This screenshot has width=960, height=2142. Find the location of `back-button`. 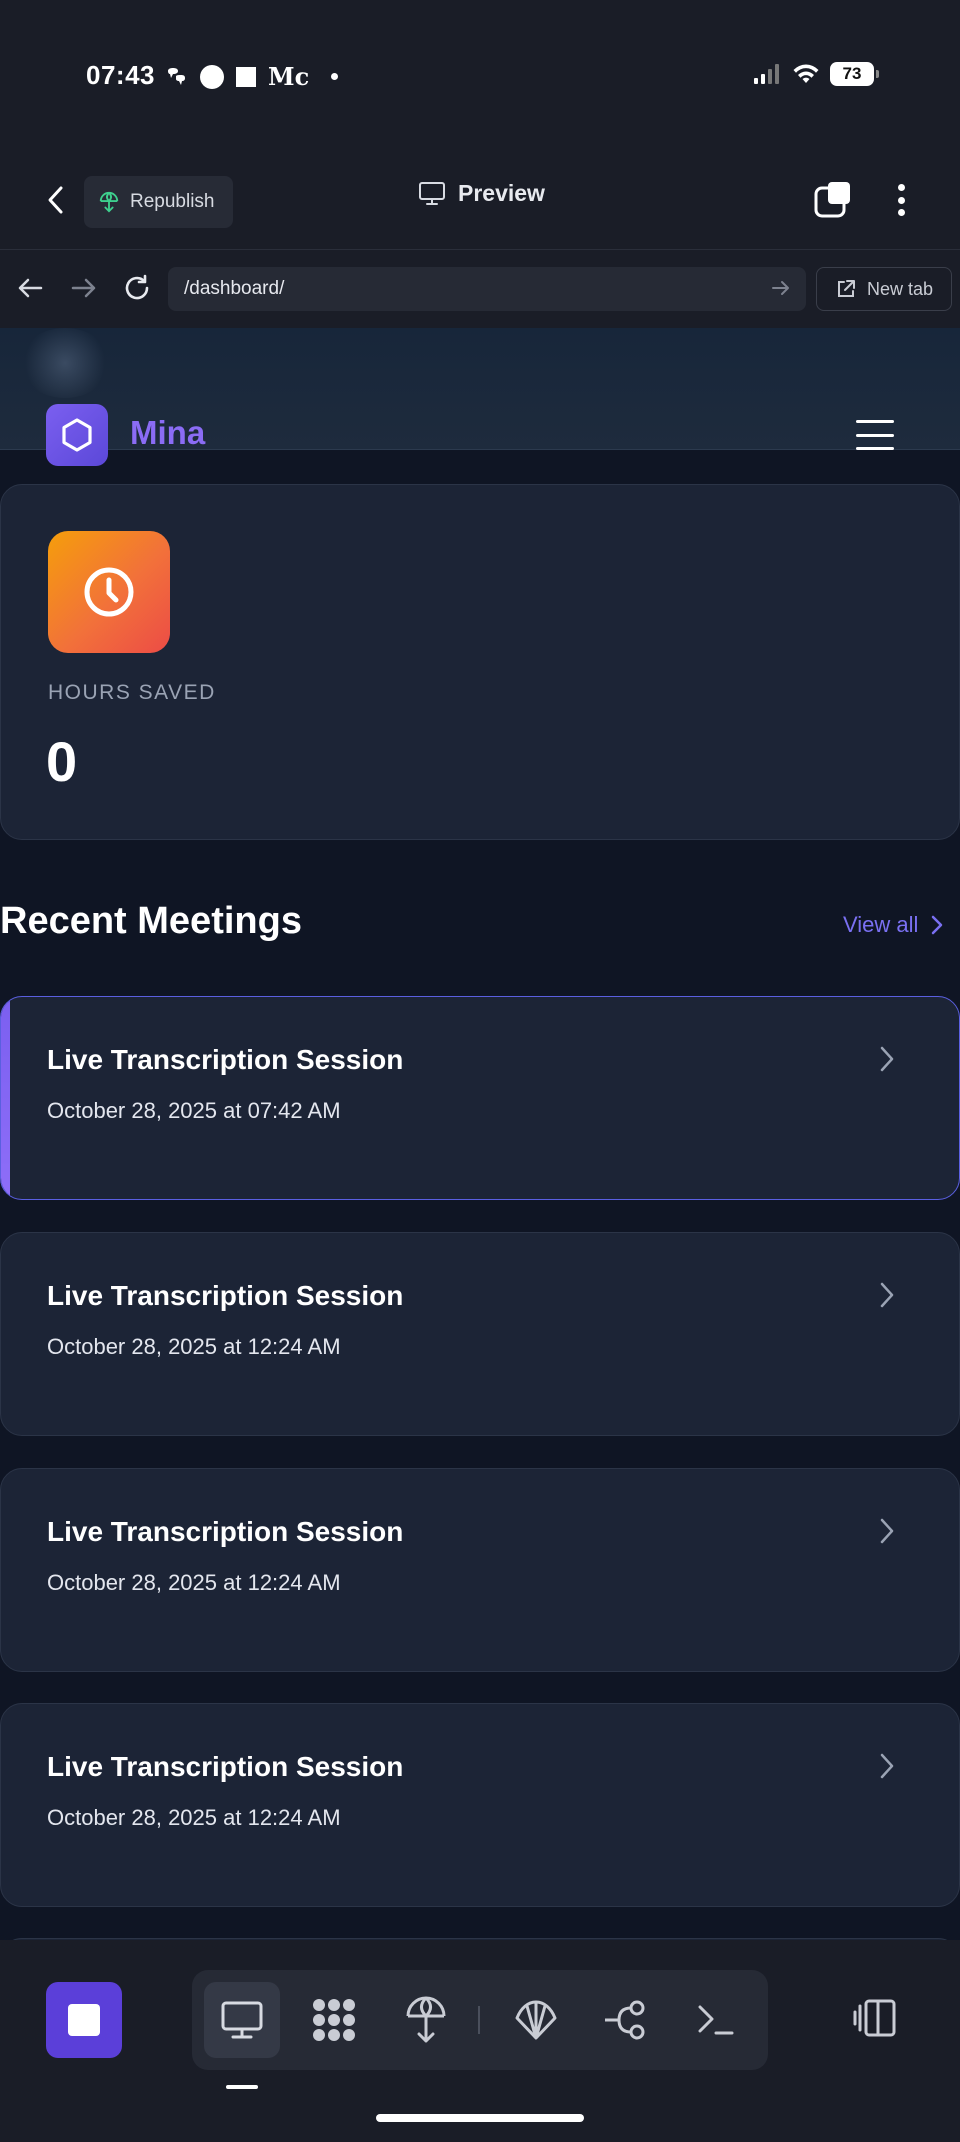

back-button is located at coordinates (56, 200).